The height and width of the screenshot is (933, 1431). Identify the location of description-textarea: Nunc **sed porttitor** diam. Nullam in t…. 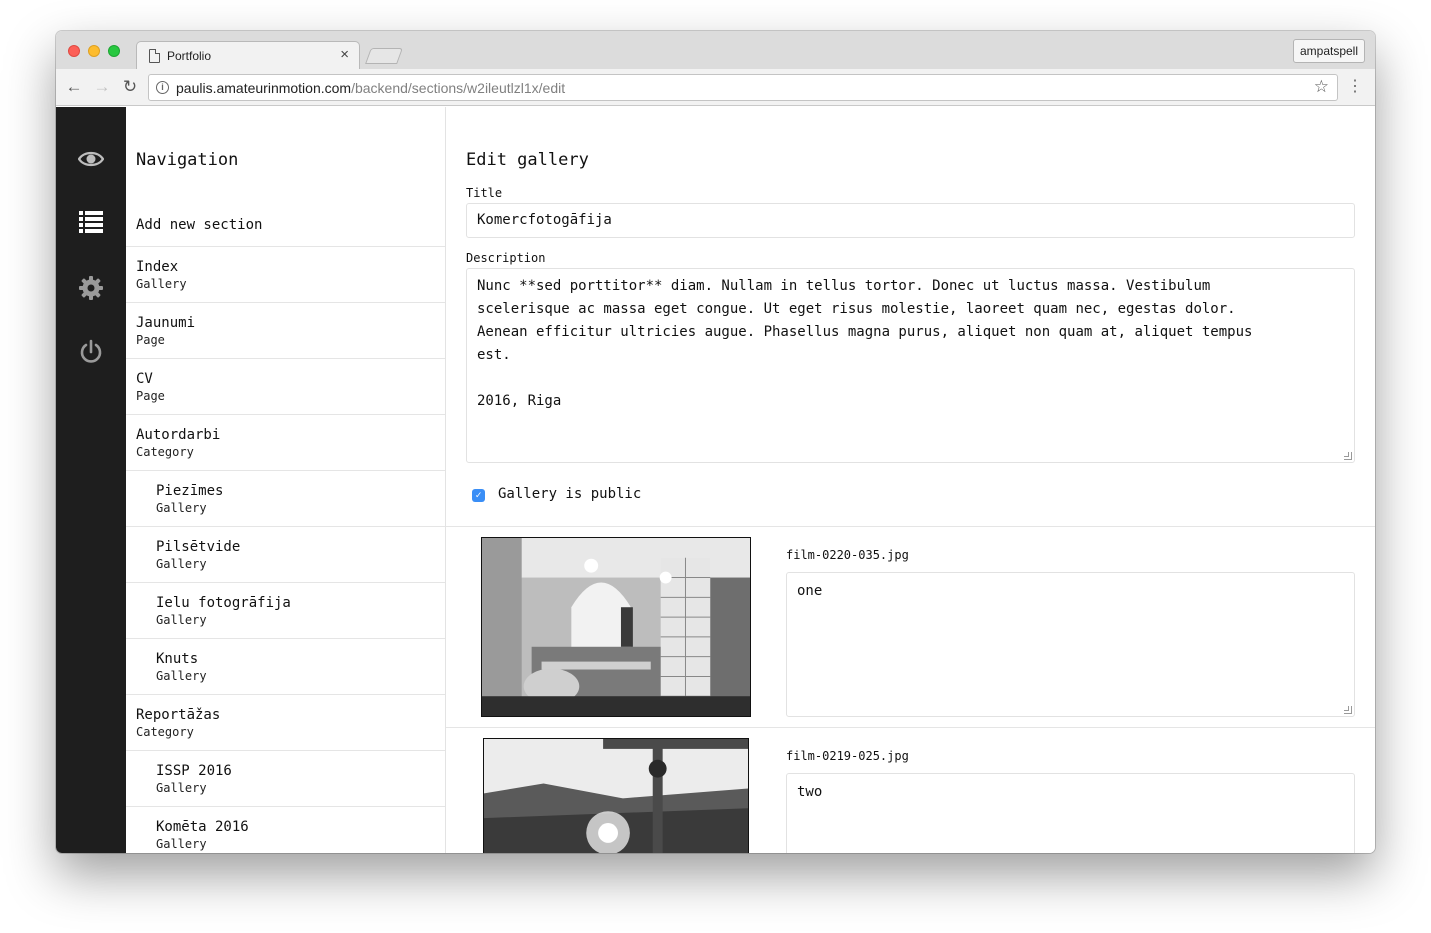
(910, 365).